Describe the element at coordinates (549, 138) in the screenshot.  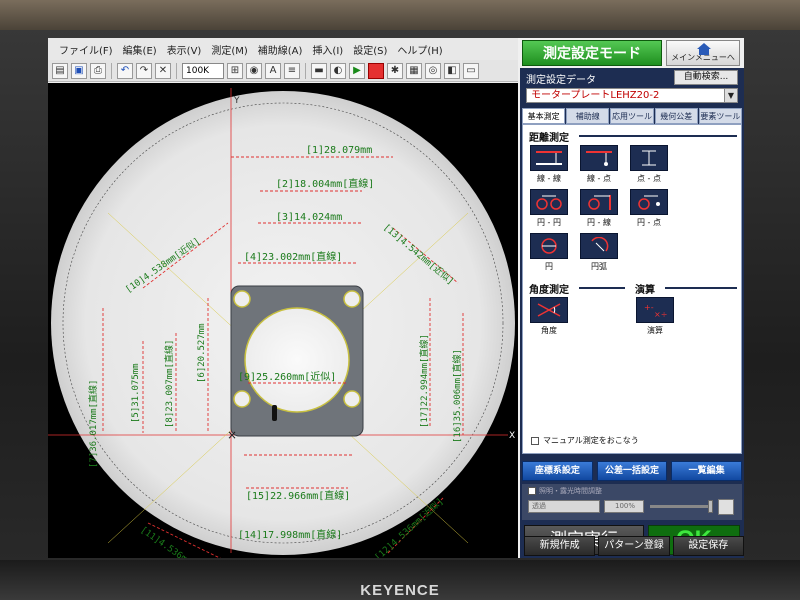
I see `distance-section-title: 距離測定` at that location.